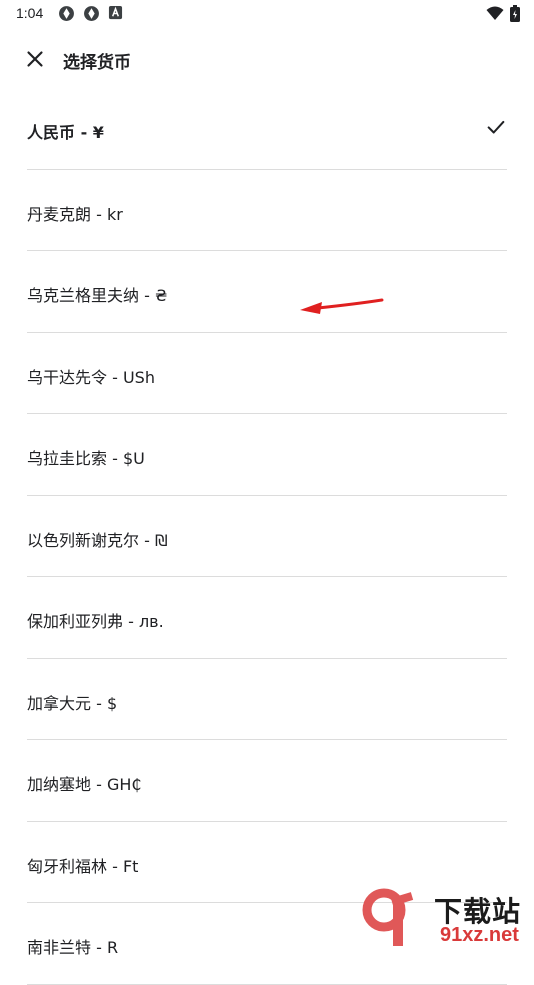  Describe the element at coordinates (267, 455) in the screenshot. I see `currency-item-uyu: 乌拉圭比索 - $U` at that location.